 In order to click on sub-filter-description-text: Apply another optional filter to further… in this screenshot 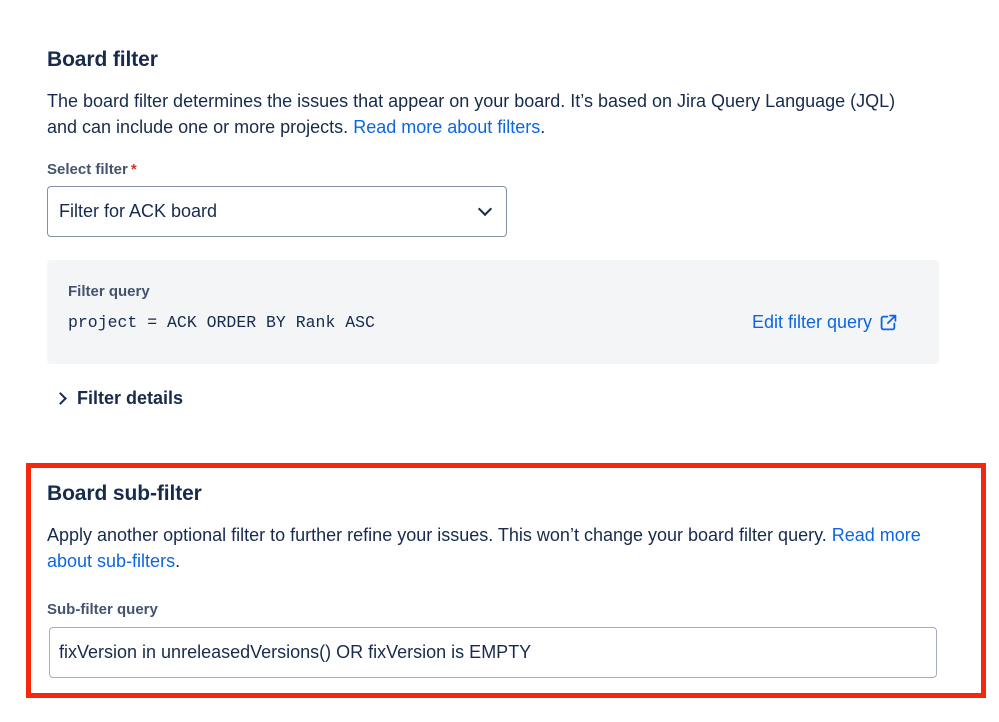, I will do `click(437, 535)`.